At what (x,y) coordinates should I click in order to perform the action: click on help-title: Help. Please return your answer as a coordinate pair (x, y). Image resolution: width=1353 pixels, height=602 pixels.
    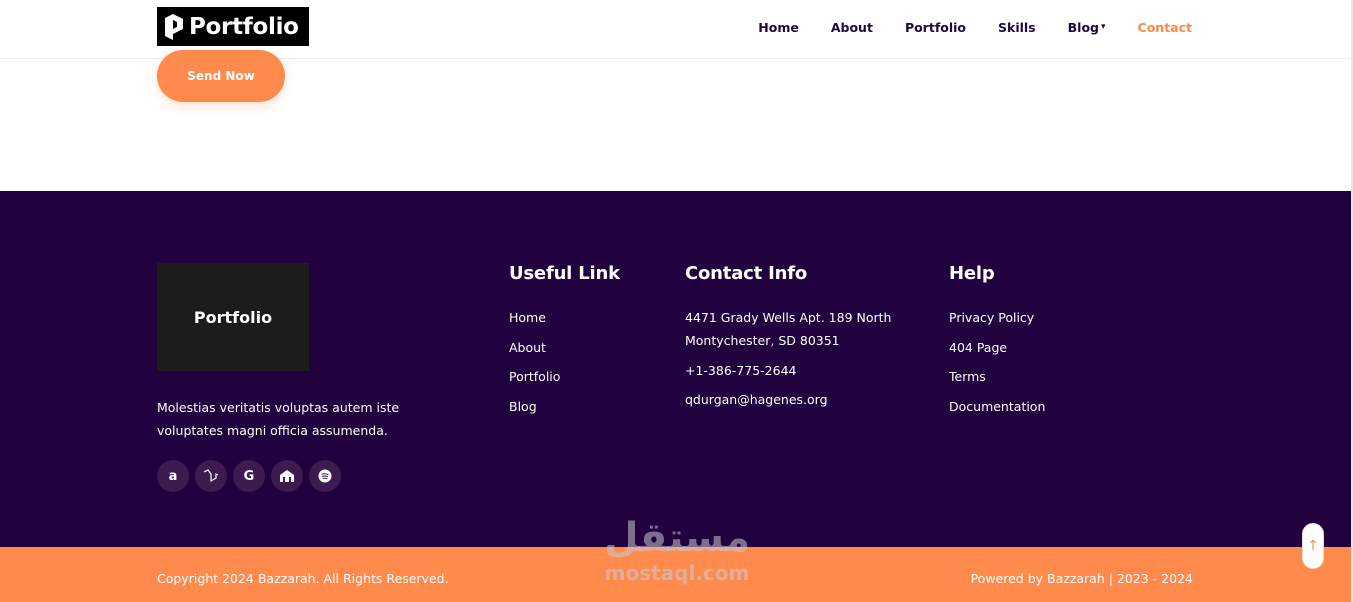
    Looking at the image, I should click on (972, 273).